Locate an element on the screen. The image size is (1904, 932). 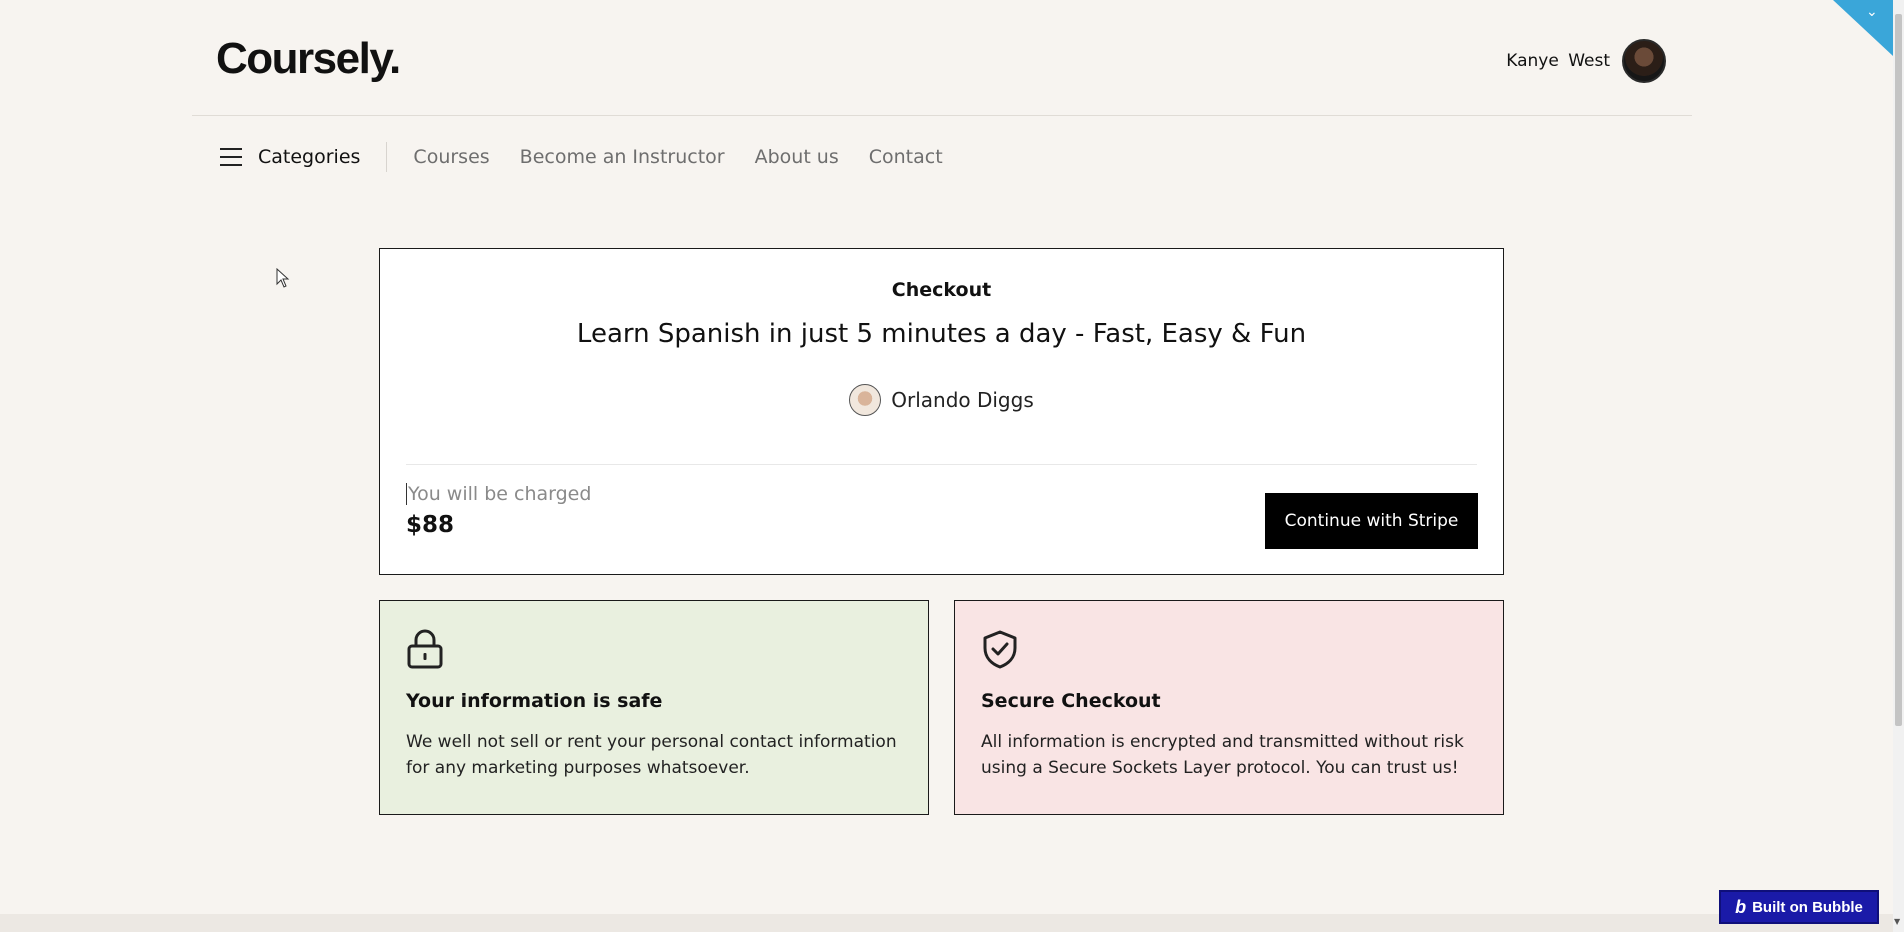
scroll-down-arrow-icon: ▼ is located at coordinates (1897, 921).